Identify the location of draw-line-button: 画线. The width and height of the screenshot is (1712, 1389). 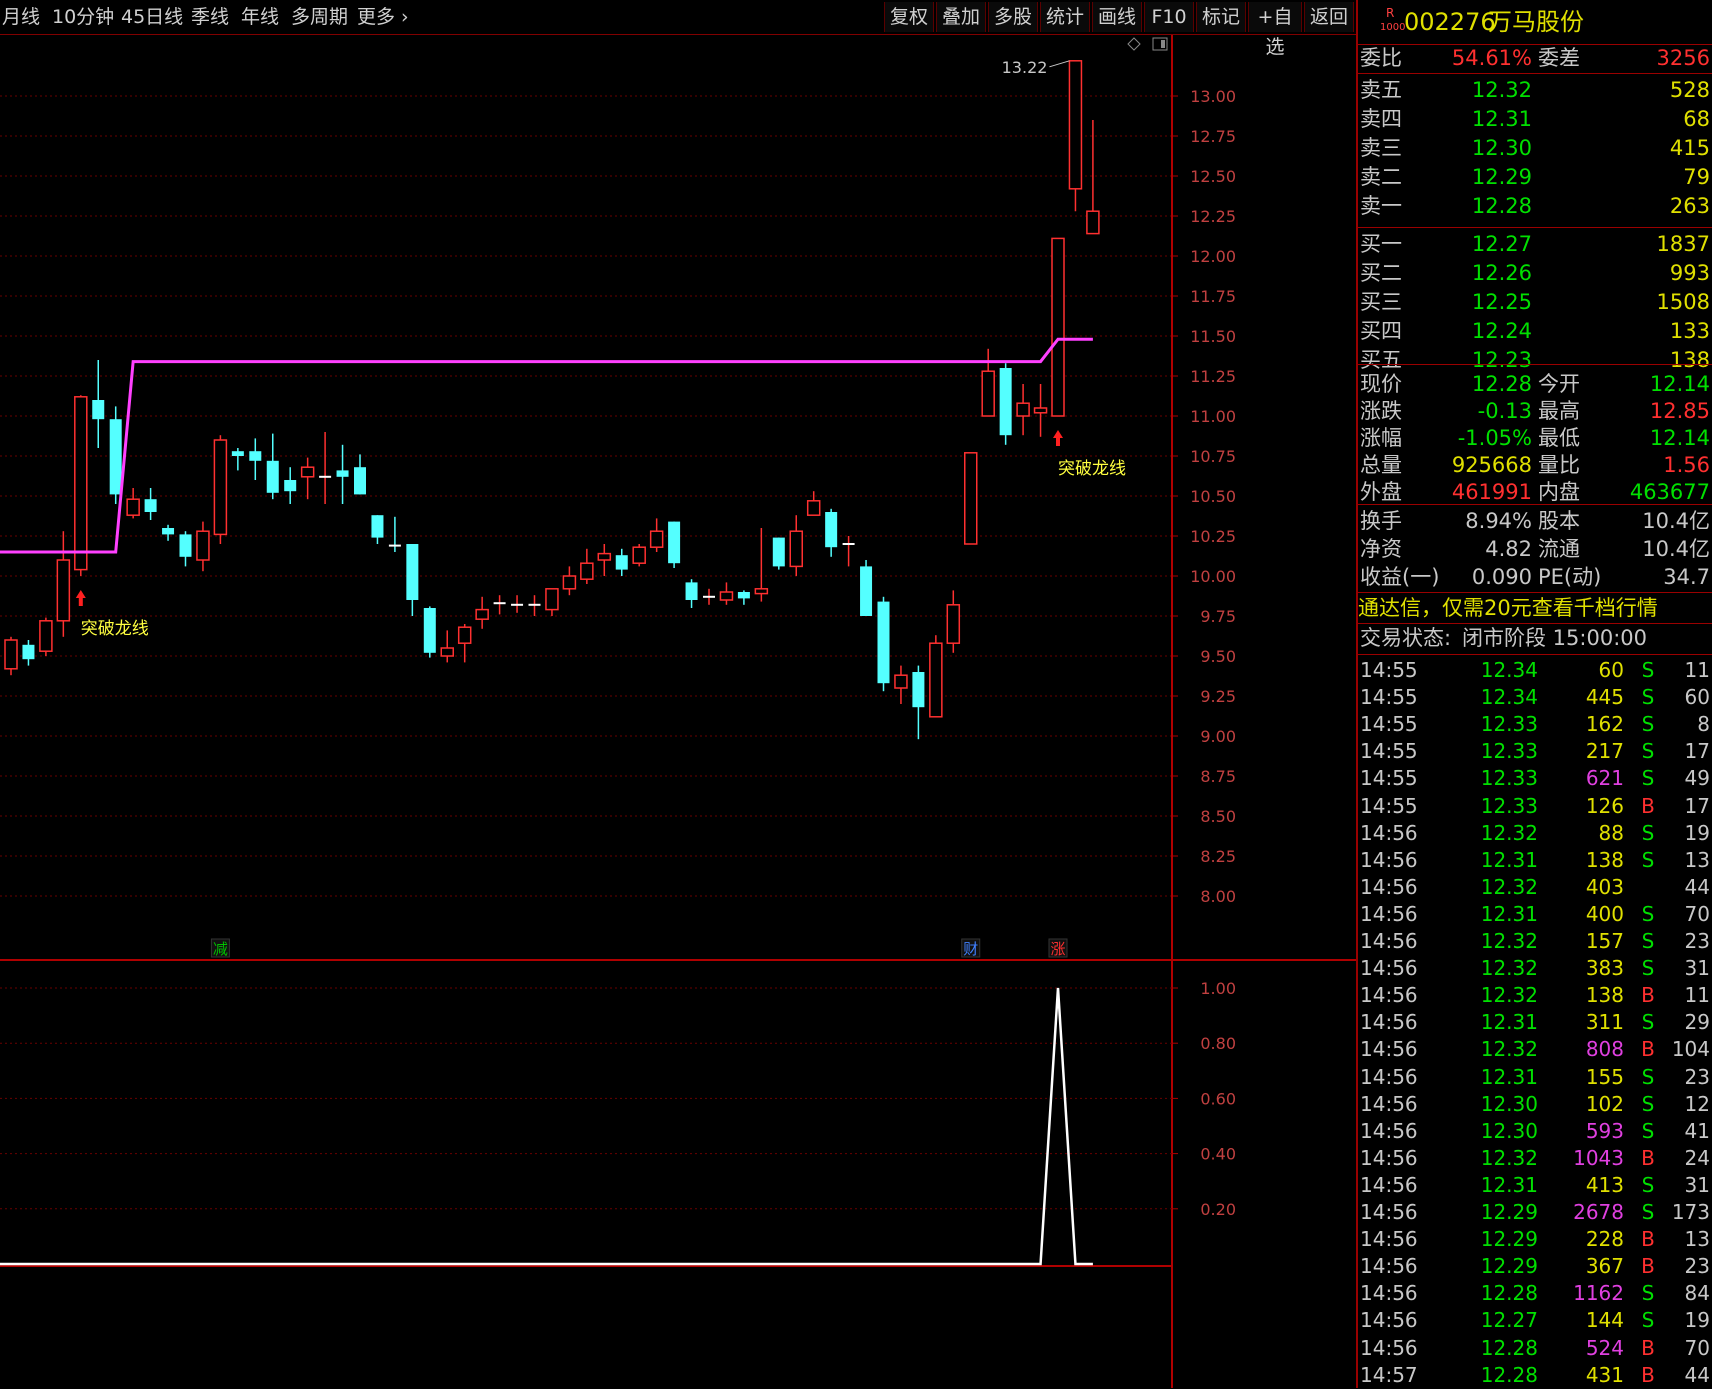
(1117, 17).